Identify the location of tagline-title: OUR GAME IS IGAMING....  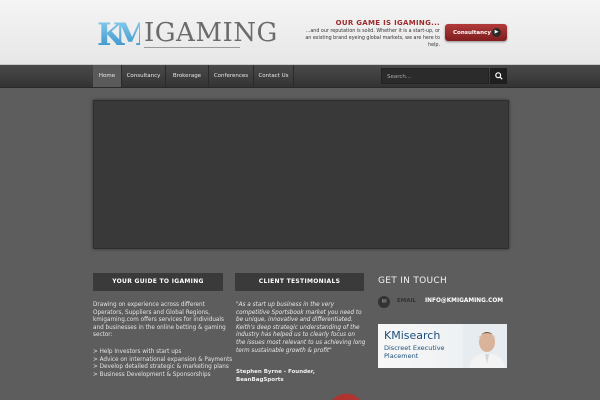
(387, 23).